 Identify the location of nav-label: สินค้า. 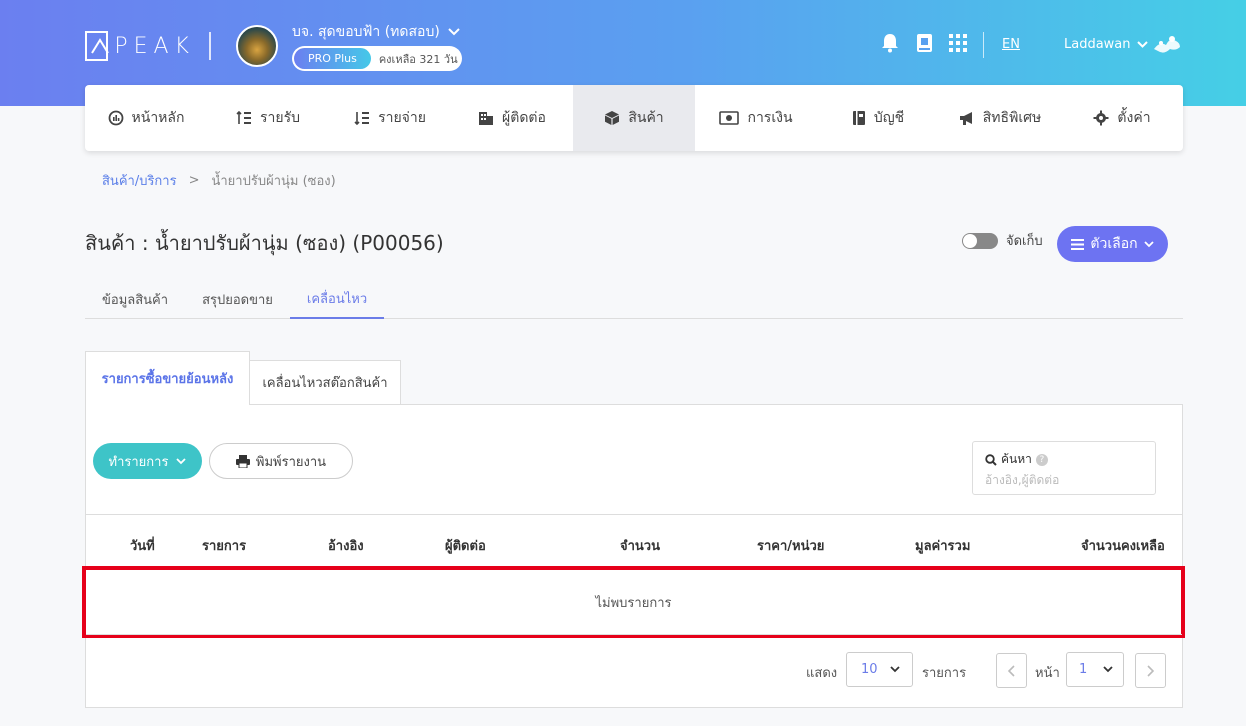
(646, 118).